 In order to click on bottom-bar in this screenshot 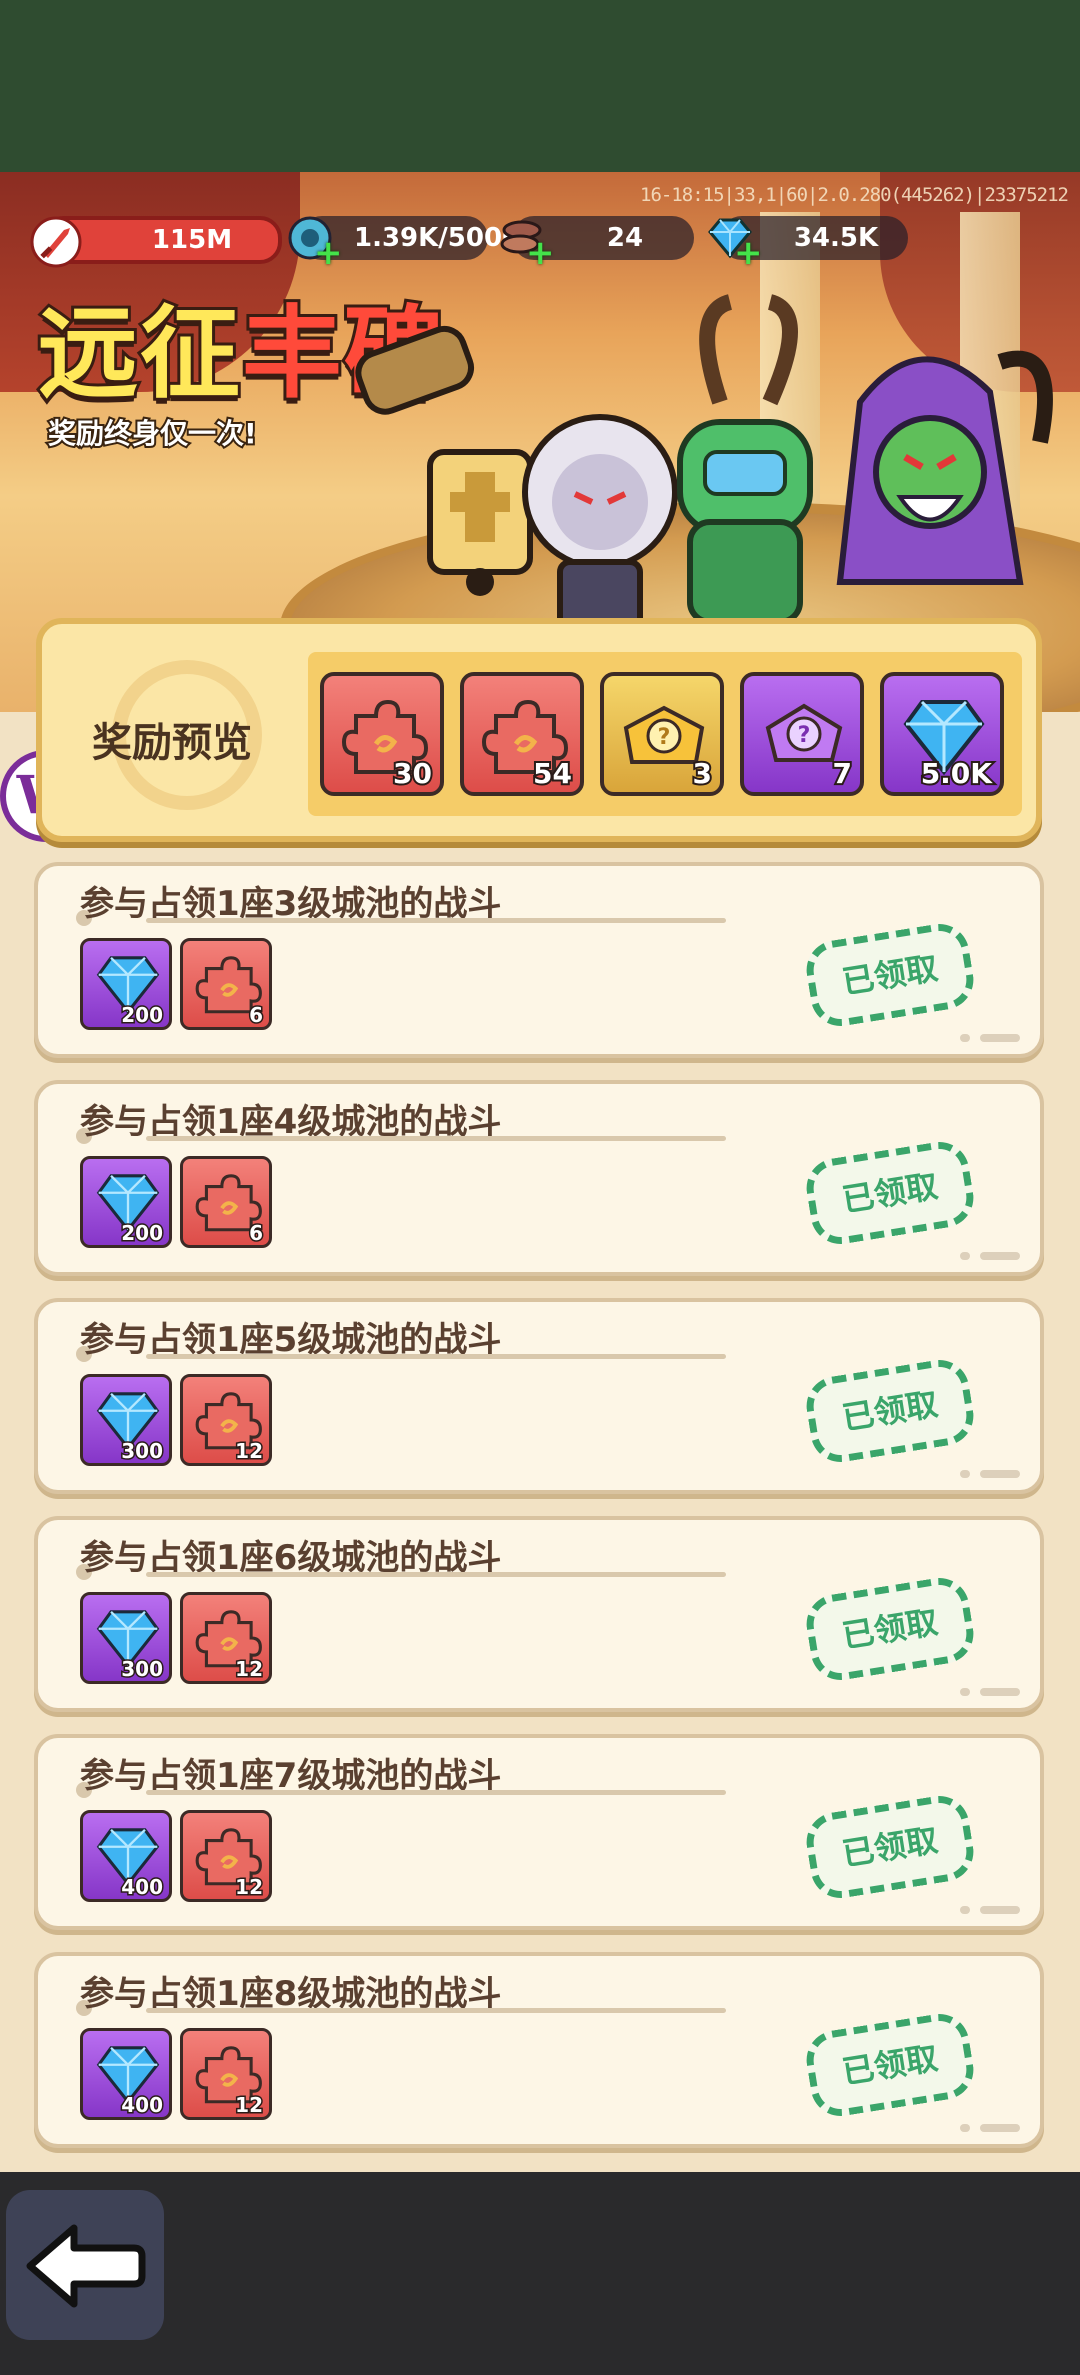, I will do `click(540, 2273)`.